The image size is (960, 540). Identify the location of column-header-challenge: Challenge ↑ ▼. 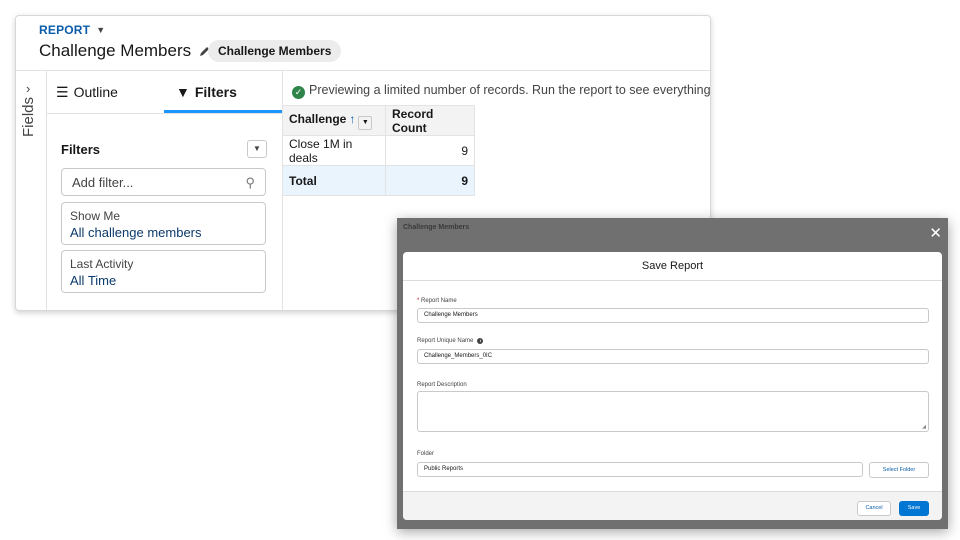
(334, 120).